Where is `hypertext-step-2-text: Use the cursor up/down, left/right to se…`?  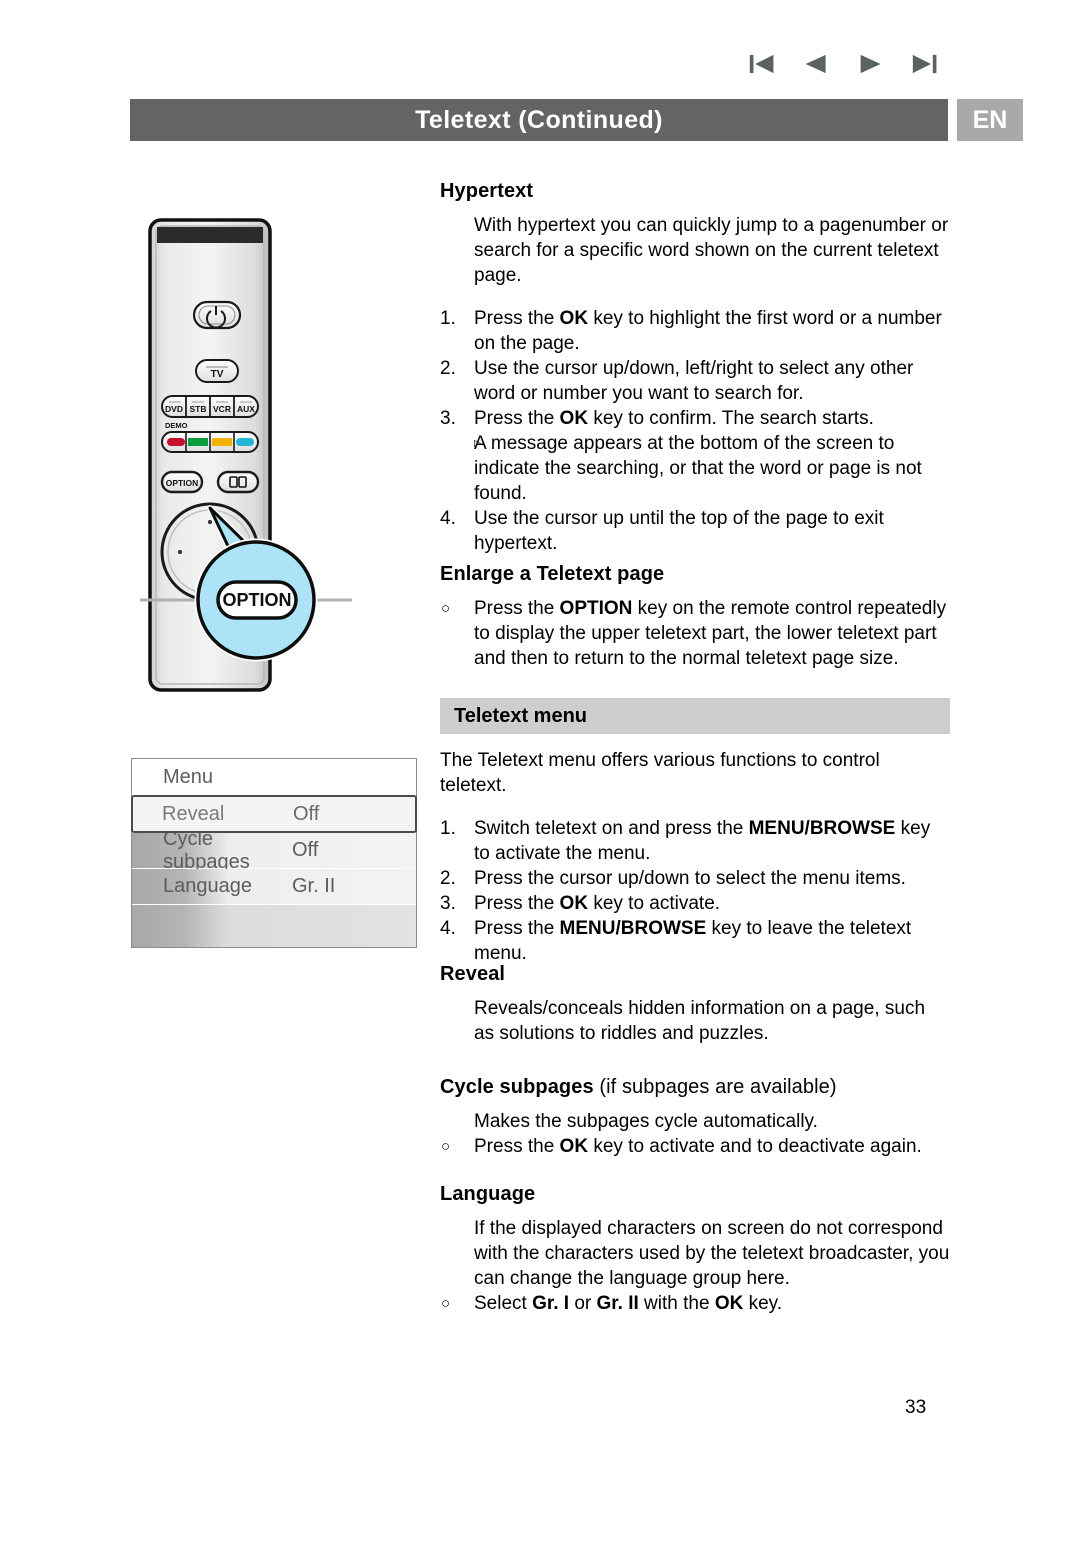 hypertext-step-2-text: Use the cursor up/down, left/right to se… is located at coordinates (694, 381).